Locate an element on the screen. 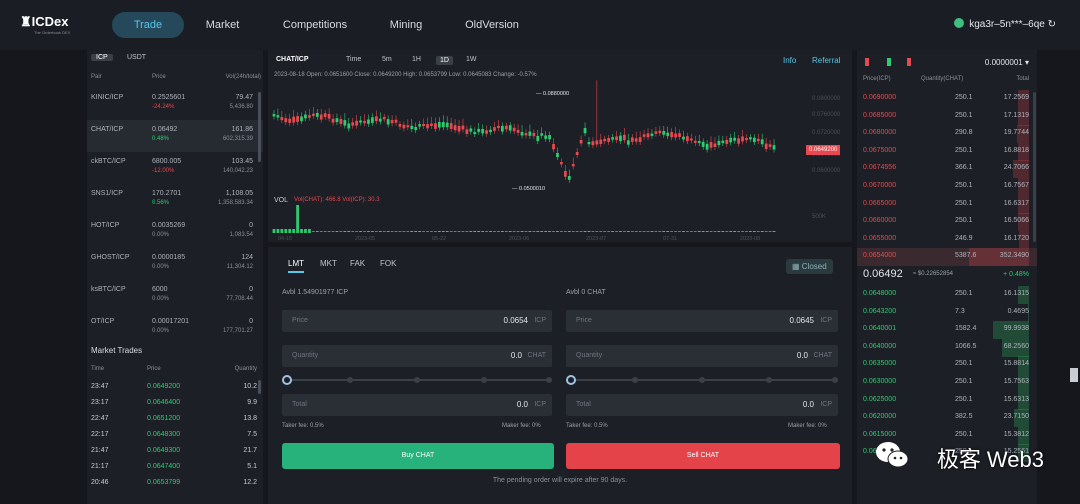 The image size is (1080, 504). bid-row: 0.0640000 1066.5 68.2560 is located at coordinates (947, 347).